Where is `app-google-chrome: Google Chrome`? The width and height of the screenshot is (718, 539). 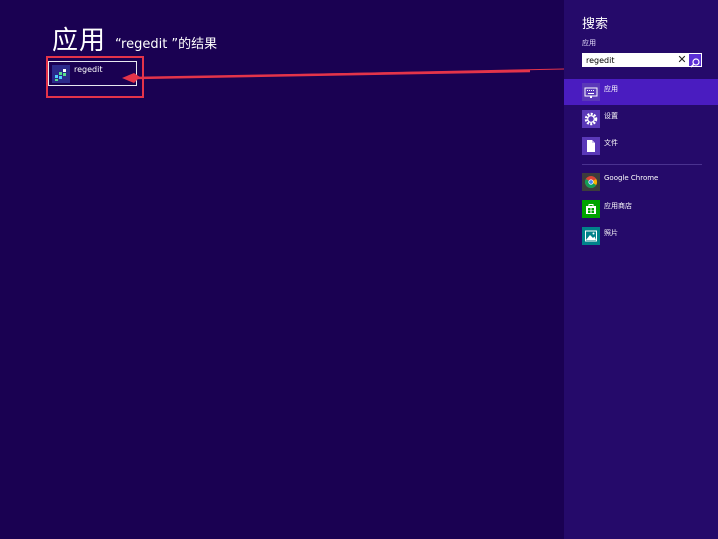 app-google-chrome: Google Chrome is located at coordinates (641, 182).